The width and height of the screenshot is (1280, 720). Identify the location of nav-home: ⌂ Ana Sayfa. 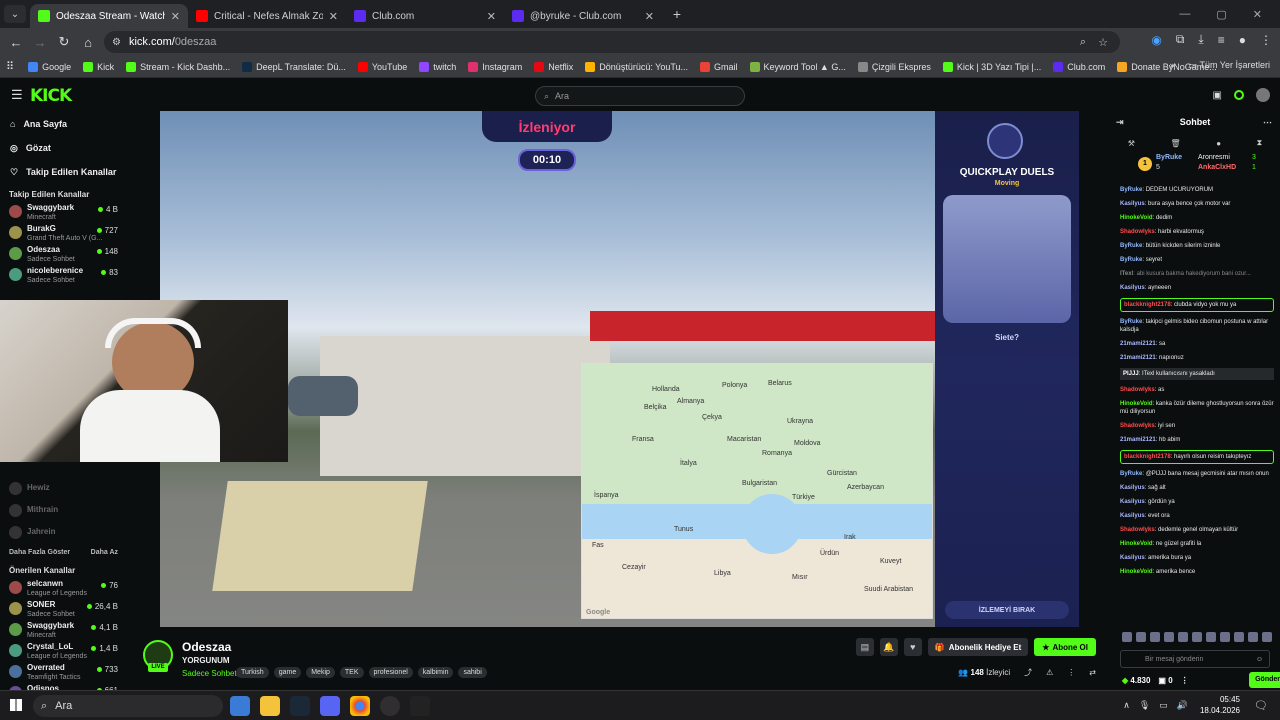
(63, 124).